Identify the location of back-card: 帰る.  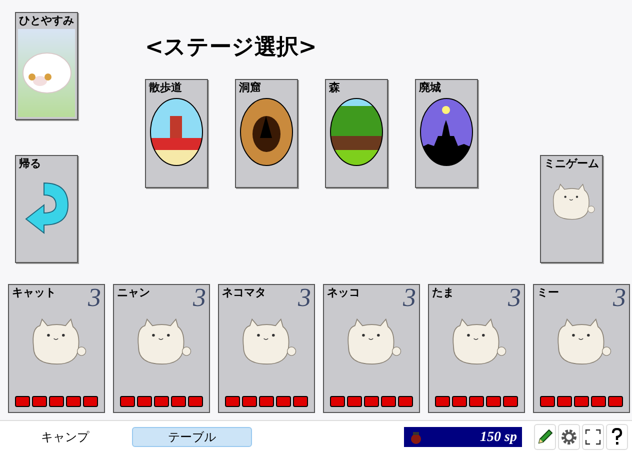
(46, 209).